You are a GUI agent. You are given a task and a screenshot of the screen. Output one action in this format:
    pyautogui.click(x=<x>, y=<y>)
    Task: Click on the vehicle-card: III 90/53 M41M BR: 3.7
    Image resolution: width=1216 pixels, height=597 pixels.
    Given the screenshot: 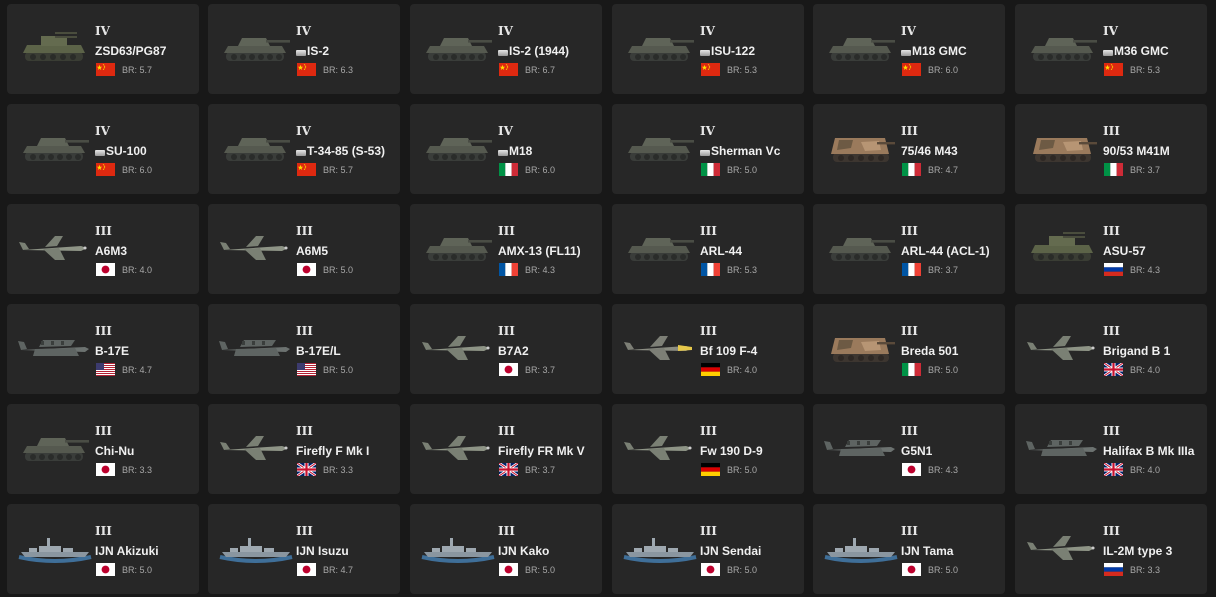 What is the action you would take?
    pyautogui.click(x=1111, y=149)
    